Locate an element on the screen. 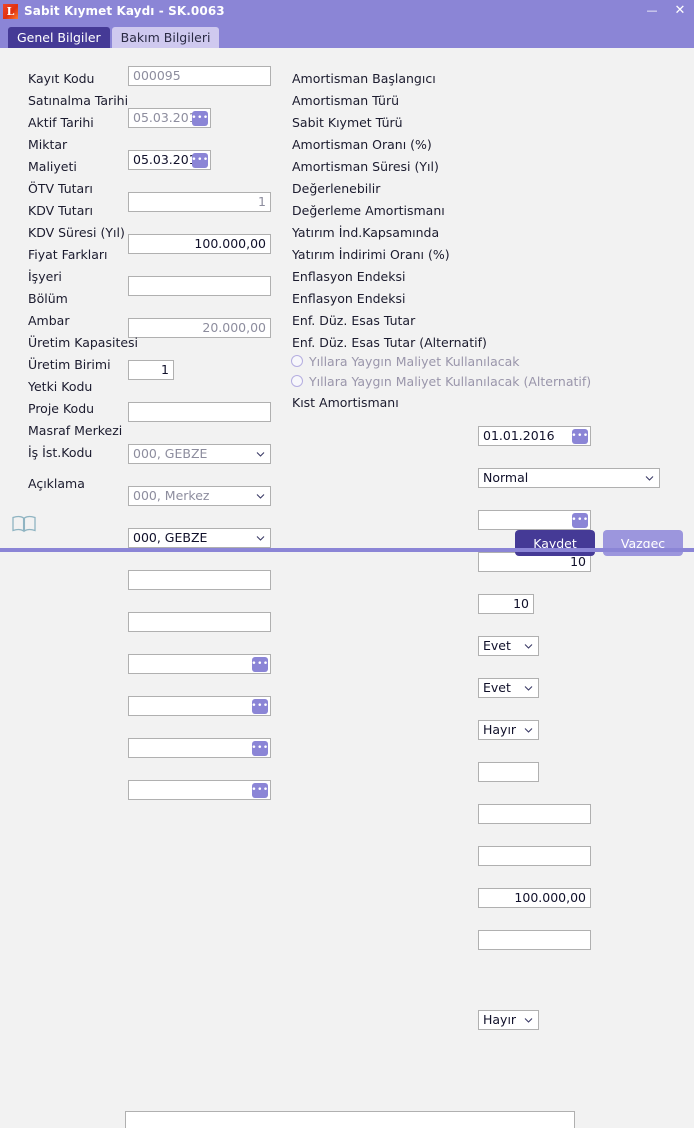  browse-icon-proje-kodu: ••• is located at coordinates (259, 706).